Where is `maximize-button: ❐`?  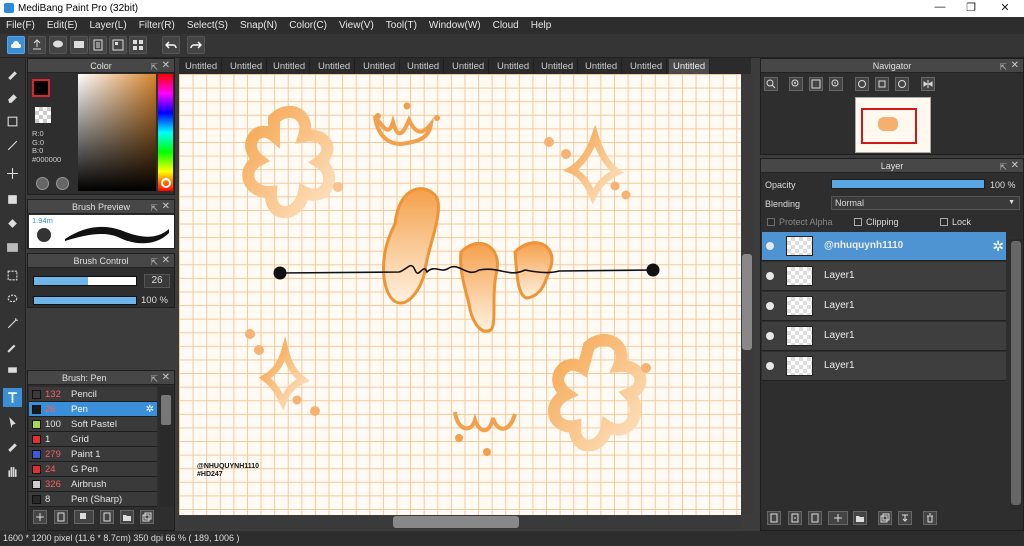 maximize-button: ❐ is located at coordinates (971, 8).